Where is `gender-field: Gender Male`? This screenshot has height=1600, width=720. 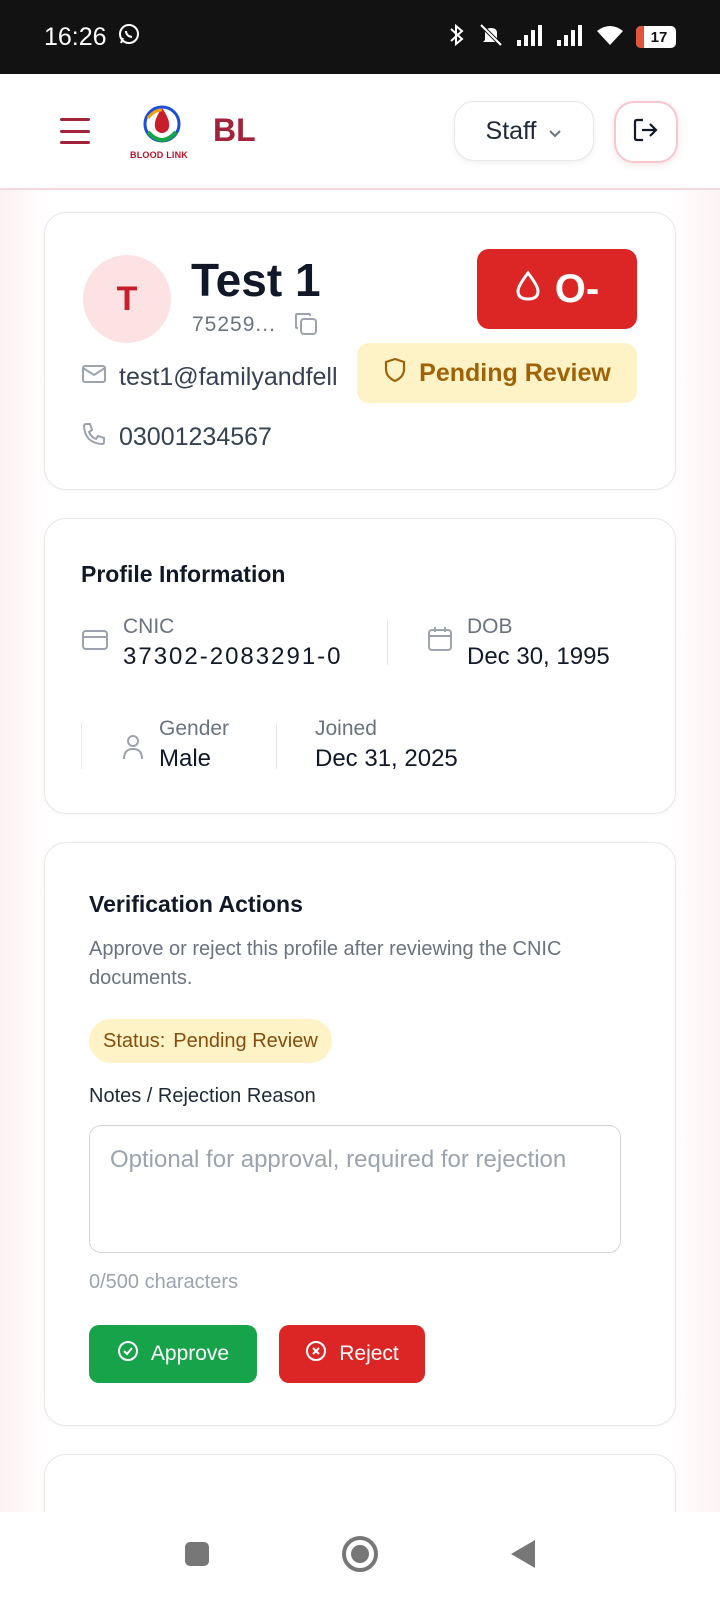
gender-field: Gender Male is located at coordinates (175, 745).